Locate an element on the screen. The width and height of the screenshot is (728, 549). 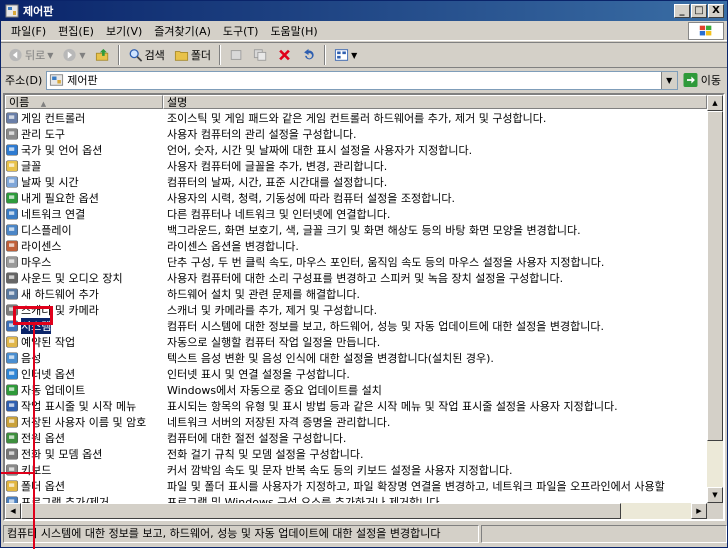
folders-button: 폴더 is located at coordinates (192, 55).